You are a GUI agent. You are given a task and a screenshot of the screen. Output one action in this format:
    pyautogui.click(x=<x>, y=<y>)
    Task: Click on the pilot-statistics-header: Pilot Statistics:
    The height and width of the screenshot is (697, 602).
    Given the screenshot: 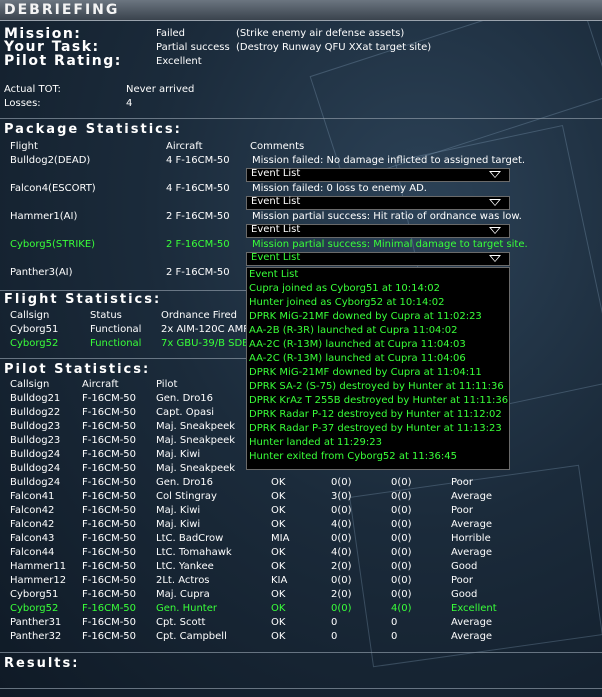 What is the action you would take?
    pyautogui.click(x=77, y=369)
    